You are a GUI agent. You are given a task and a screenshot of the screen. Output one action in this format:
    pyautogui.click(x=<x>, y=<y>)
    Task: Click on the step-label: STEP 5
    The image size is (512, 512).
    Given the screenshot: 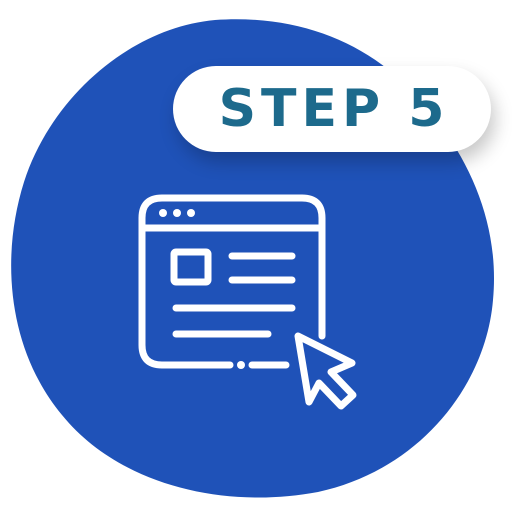 What is the action you would take?
    pyautogui.click(x=334, y=109)
    